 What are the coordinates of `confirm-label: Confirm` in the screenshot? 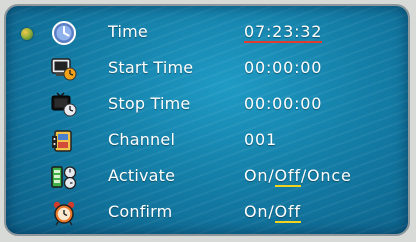 It's located at (140, 211).